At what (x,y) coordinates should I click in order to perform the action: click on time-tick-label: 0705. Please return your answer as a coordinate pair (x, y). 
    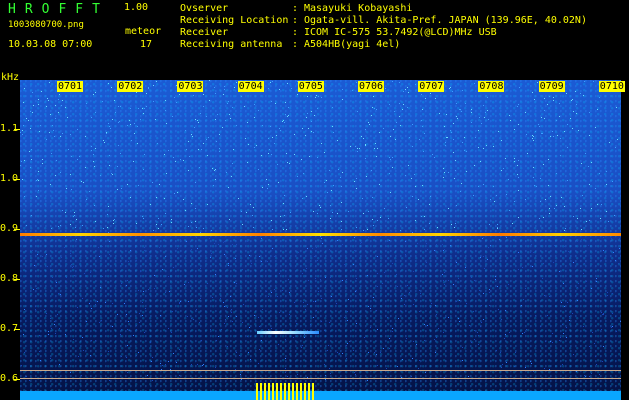
    Looking at the image, I should click on (310, 86).